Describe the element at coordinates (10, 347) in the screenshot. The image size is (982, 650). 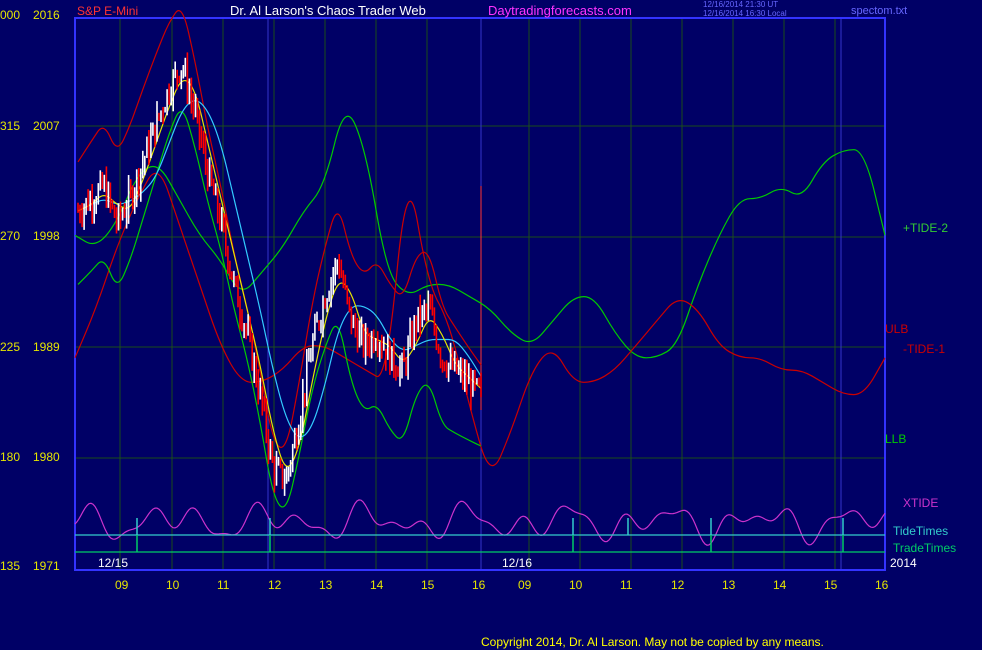
I see `y-index-label: 225` at that location.